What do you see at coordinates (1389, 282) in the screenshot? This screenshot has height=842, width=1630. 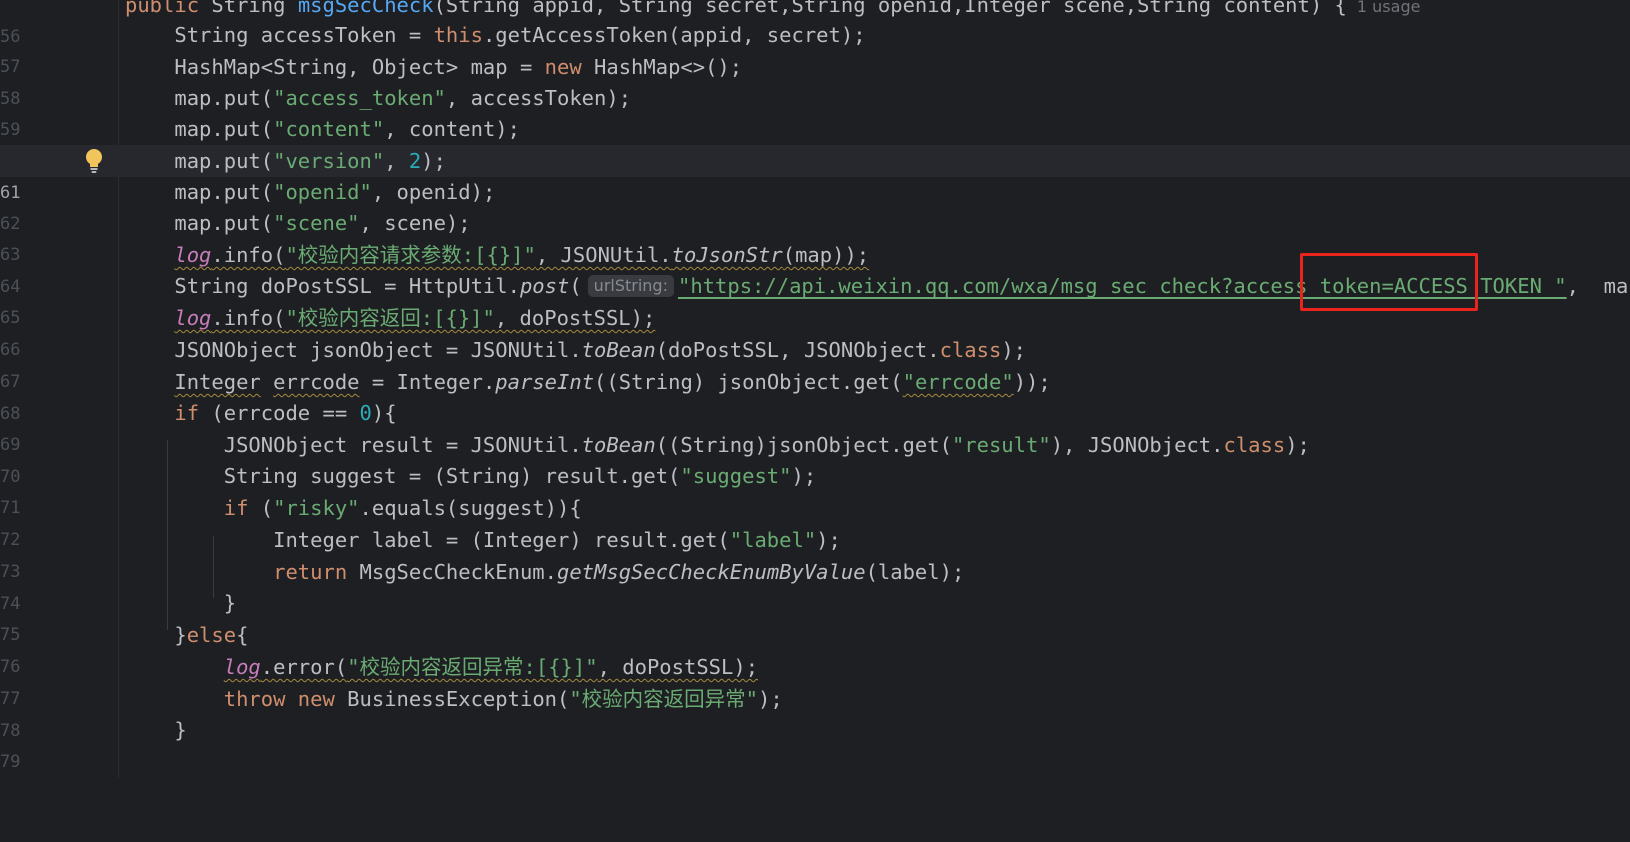 I see `annotation-highlight-box` at bounding box center [1389, 282].